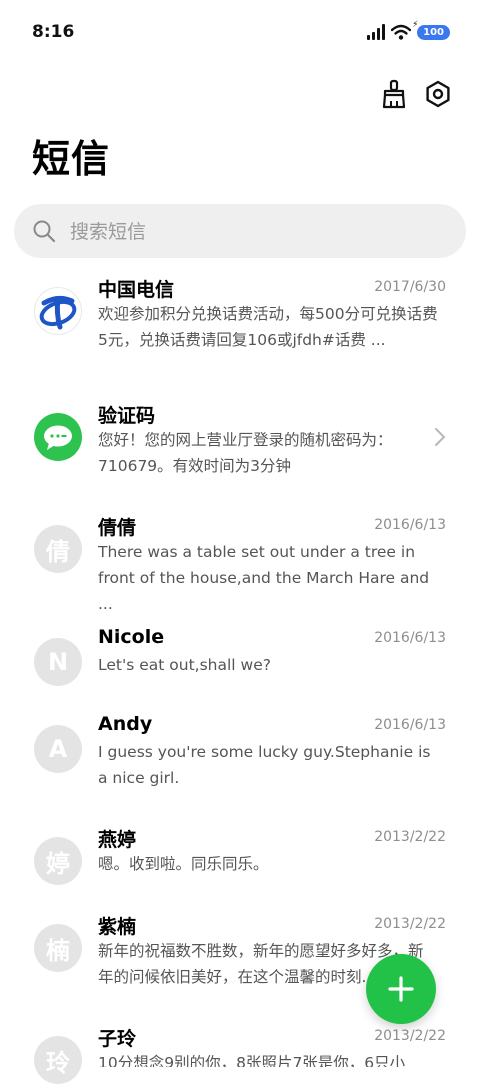  I want to click on avatar: N, so click(58, 662).